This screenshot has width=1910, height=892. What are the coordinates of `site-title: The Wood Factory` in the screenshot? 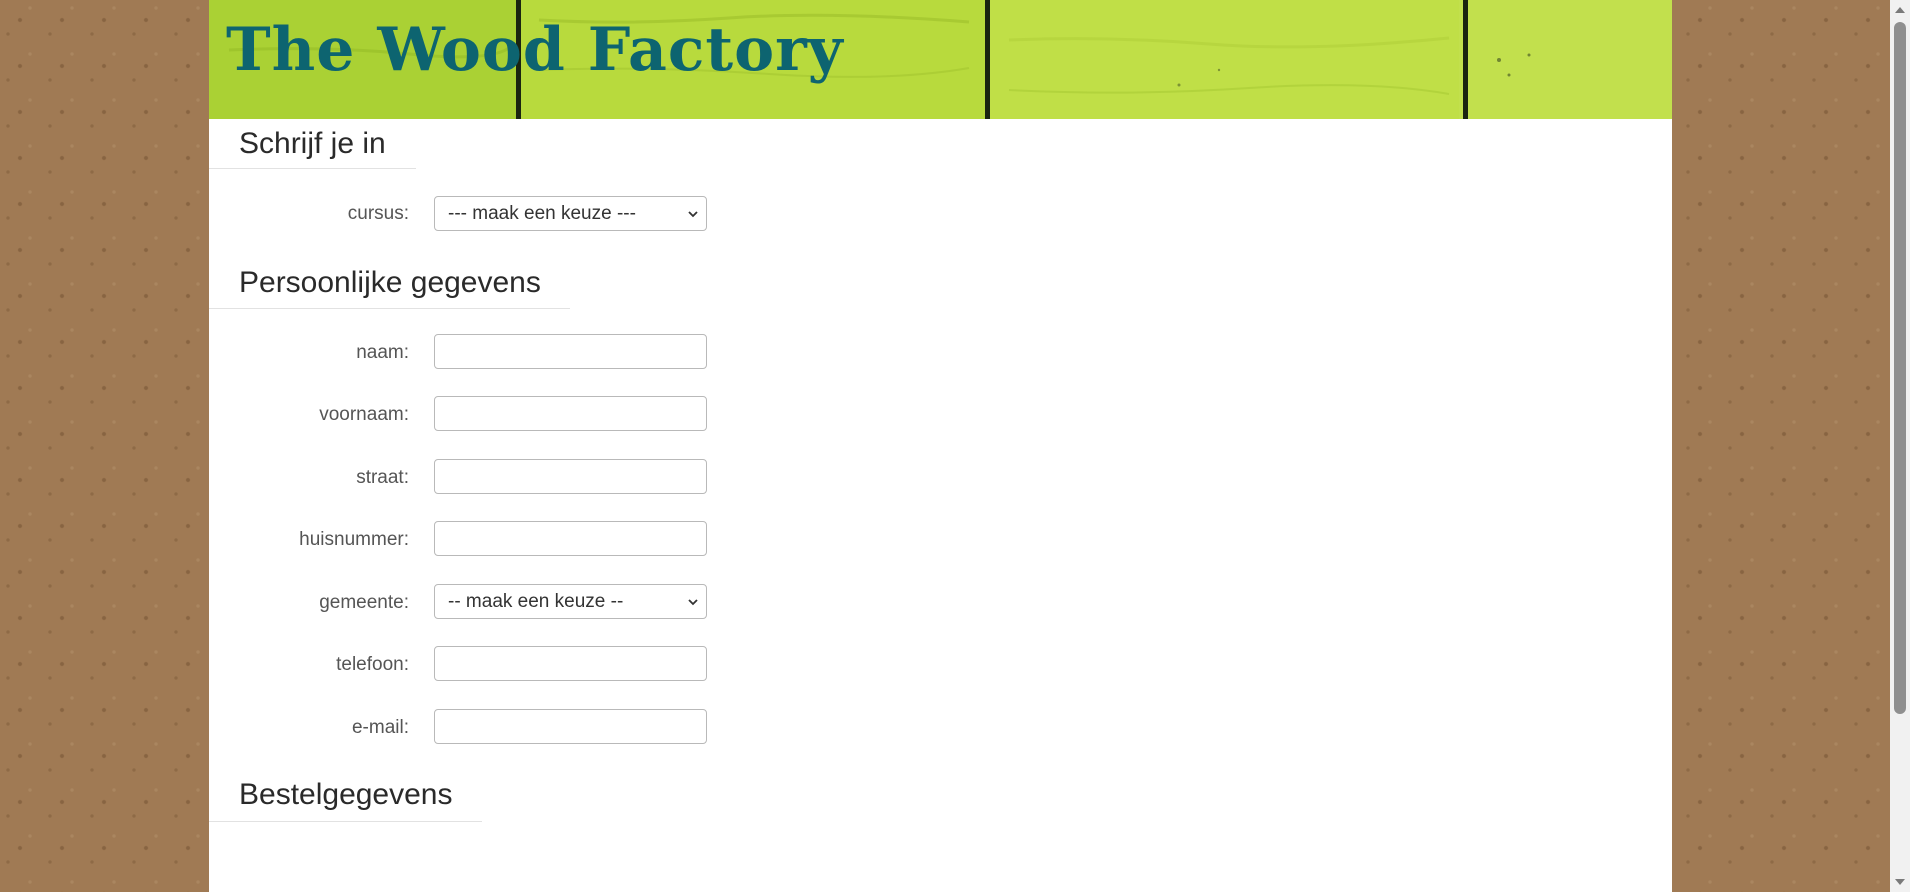 It's located at (535, 50).